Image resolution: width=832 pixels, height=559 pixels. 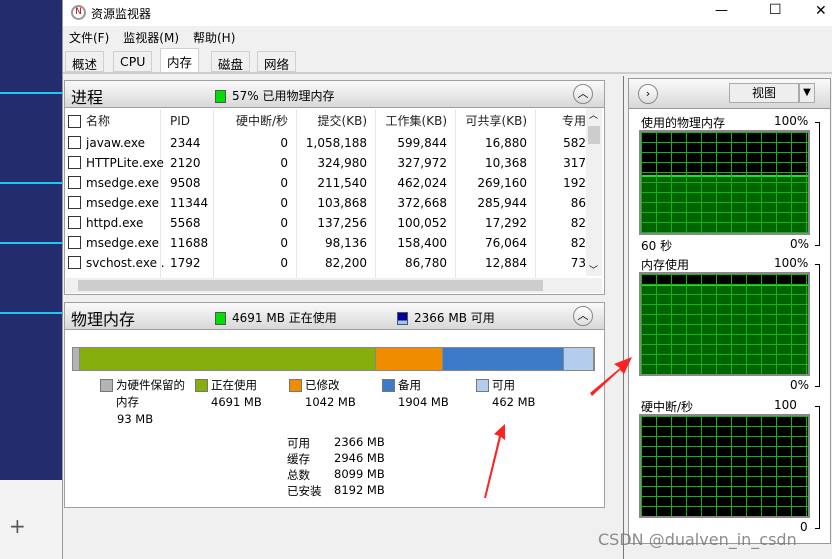 What do you see at coordinates (697, 539) in the screenshot?
I see `watermark: CSDN @dualven_in_csdn` at bounding box center [697, 539].